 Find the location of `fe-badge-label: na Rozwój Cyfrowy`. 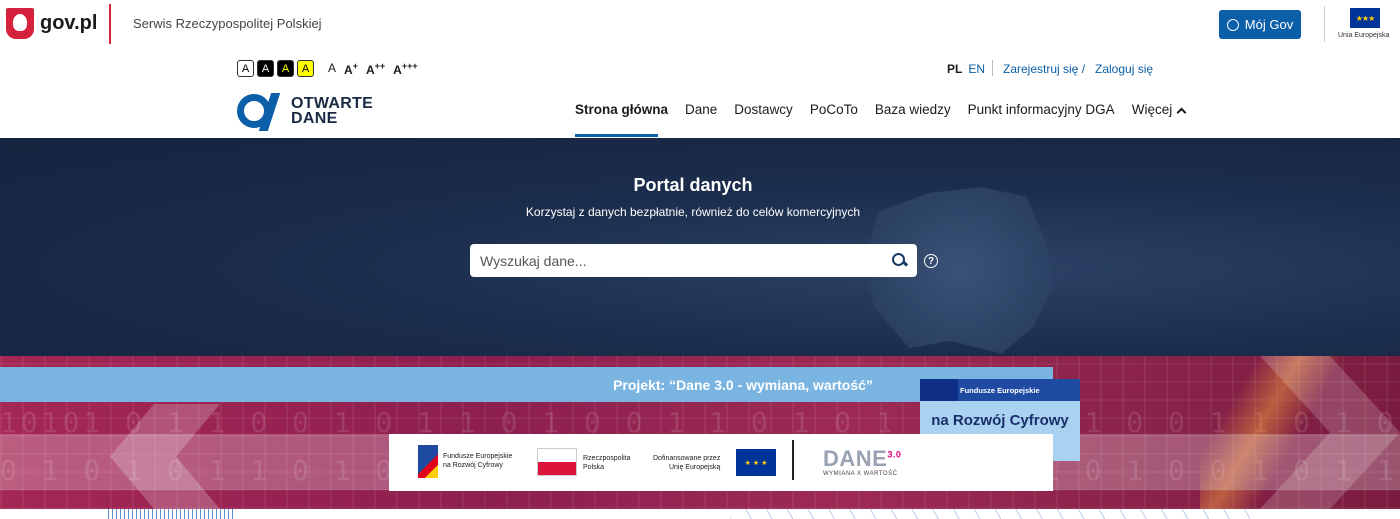

fe-badge-label: na Rozwój Cyfrowy is located at coordinates (1000, 420).